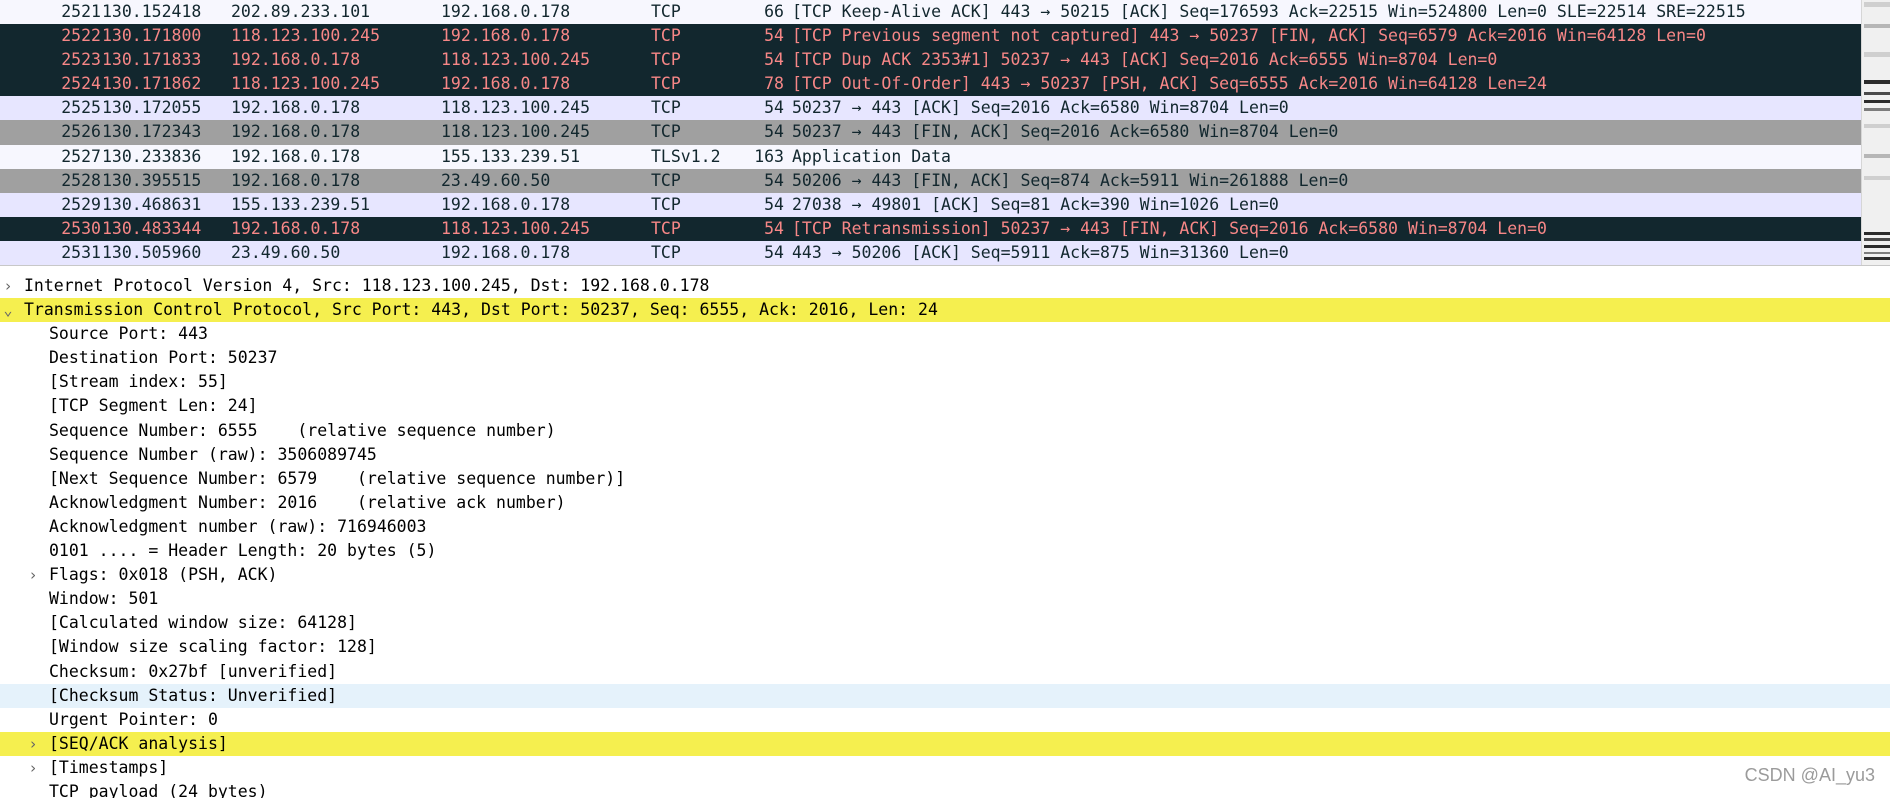 The image size is (1890, 798). What do you see at coordinates (152, 36) in the screenshot?
I see `packet-time: 130.171800` at bounding box center [152, 36].